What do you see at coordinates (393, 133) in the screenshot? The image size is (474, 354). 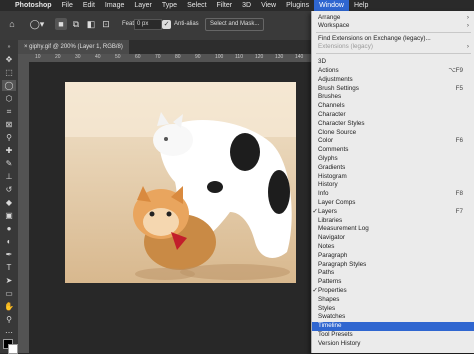 I see `menu-item-clone-source: Clone Source` at bounding box center [393, 133].